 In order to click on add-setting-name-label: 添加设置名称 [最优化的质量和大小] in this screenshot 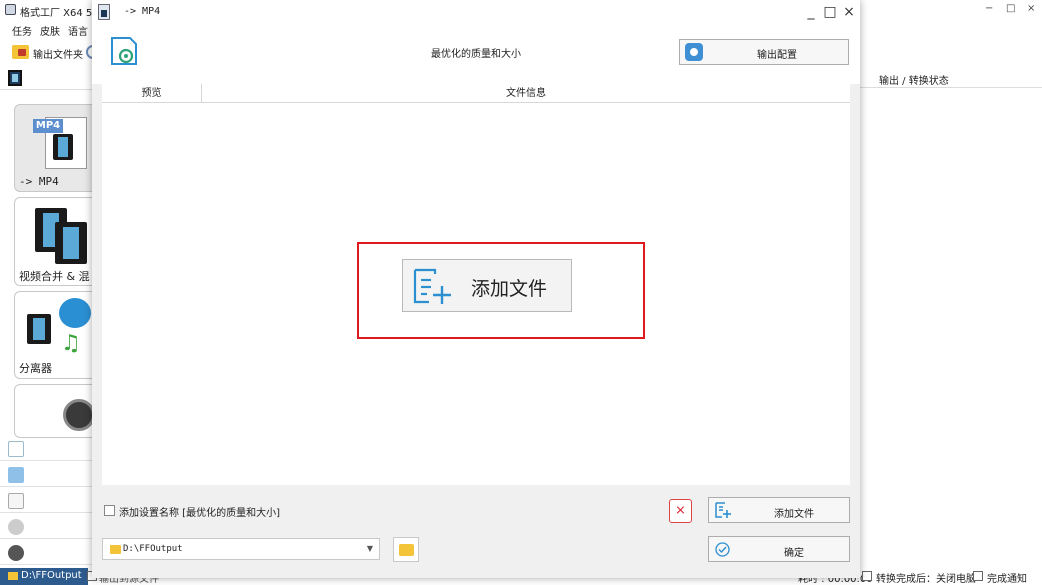, I will do `click(199, 513)`.